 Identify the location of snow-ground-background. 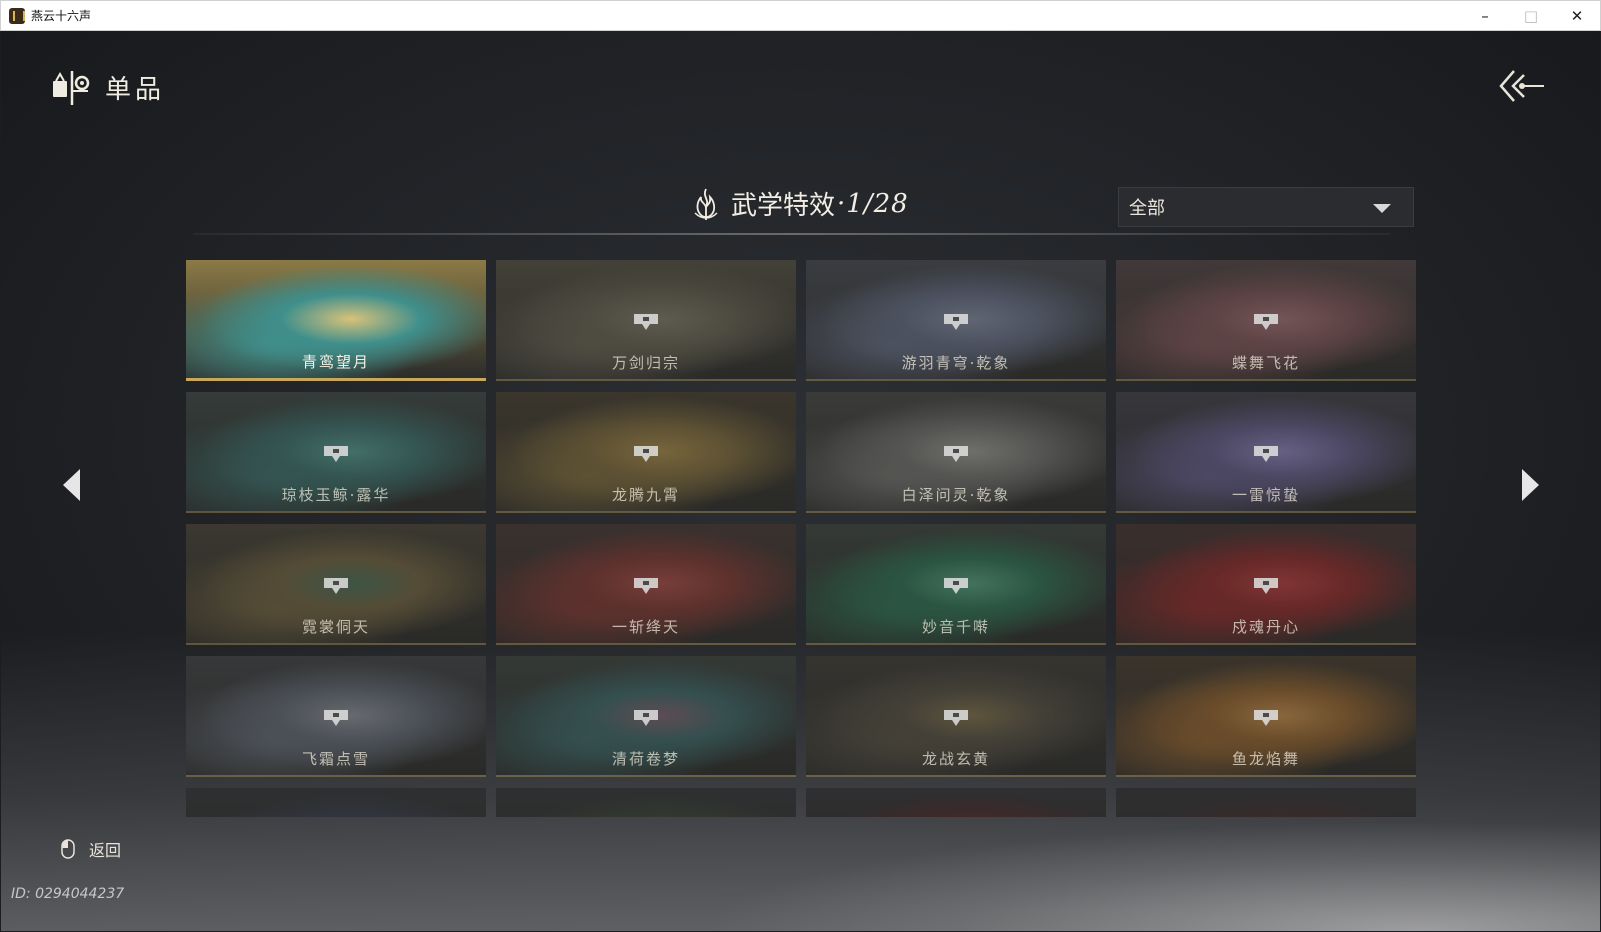
(1150, 876).